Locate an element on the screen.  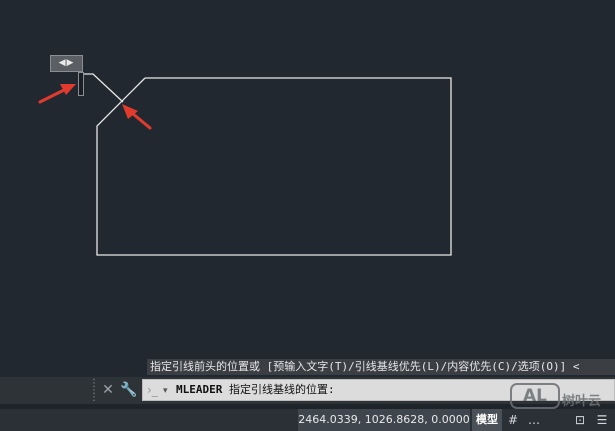
command-name: MLEADER is located at coordinates (199, 389).